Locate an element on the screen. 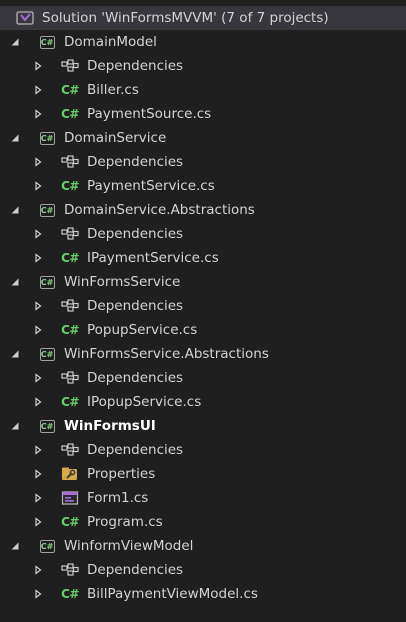 Image resolution: width=406 pixels, height=622 pixels. file-node: C# PaymentSource.cs is located at coordinates (203, 114).